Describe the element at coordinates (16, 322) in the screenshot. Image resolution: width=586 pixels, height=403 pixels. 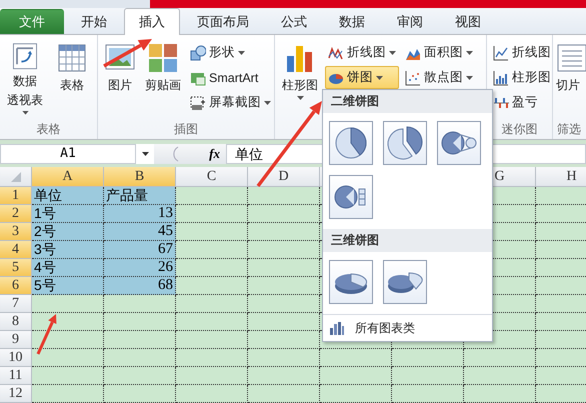
I see `row-header: 8` at that location.